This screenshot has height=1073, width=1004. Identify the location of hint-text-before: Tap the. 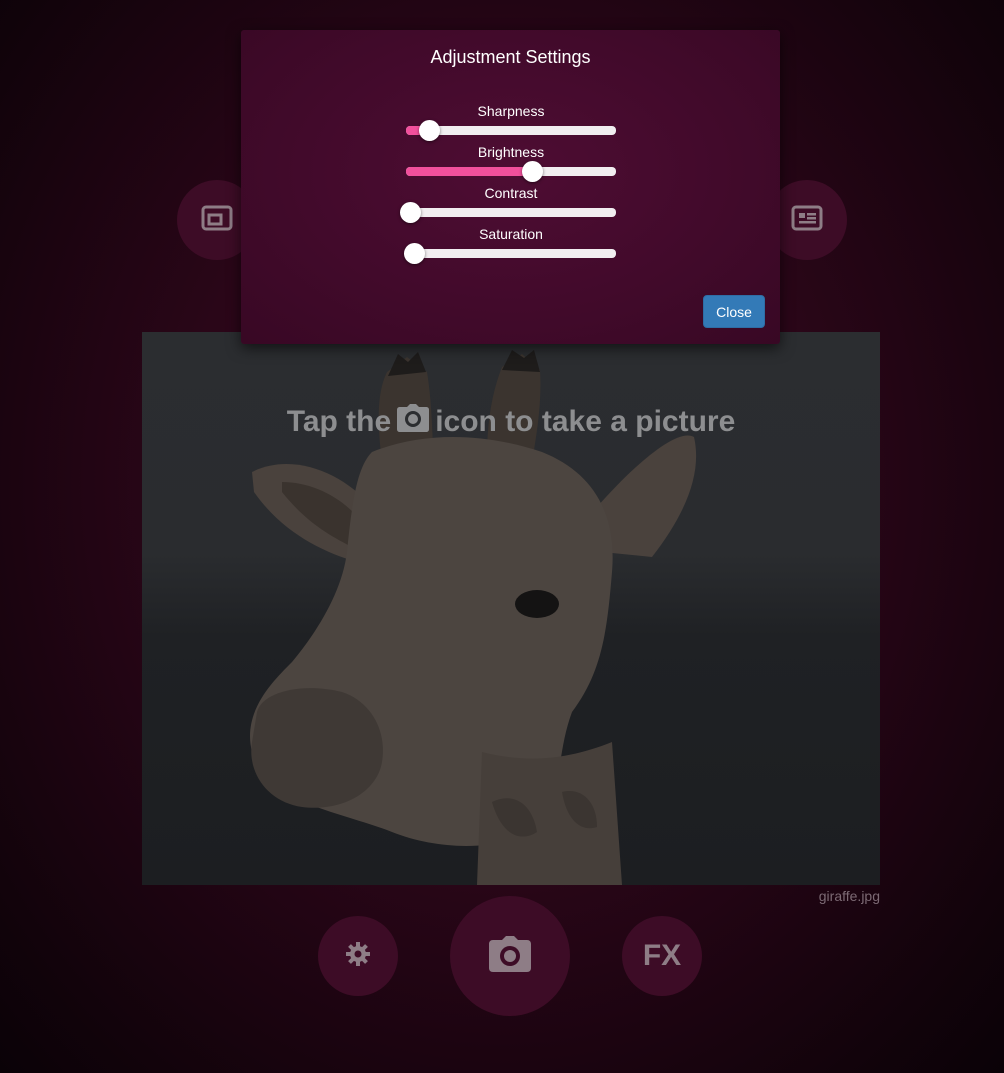
(339, 421).